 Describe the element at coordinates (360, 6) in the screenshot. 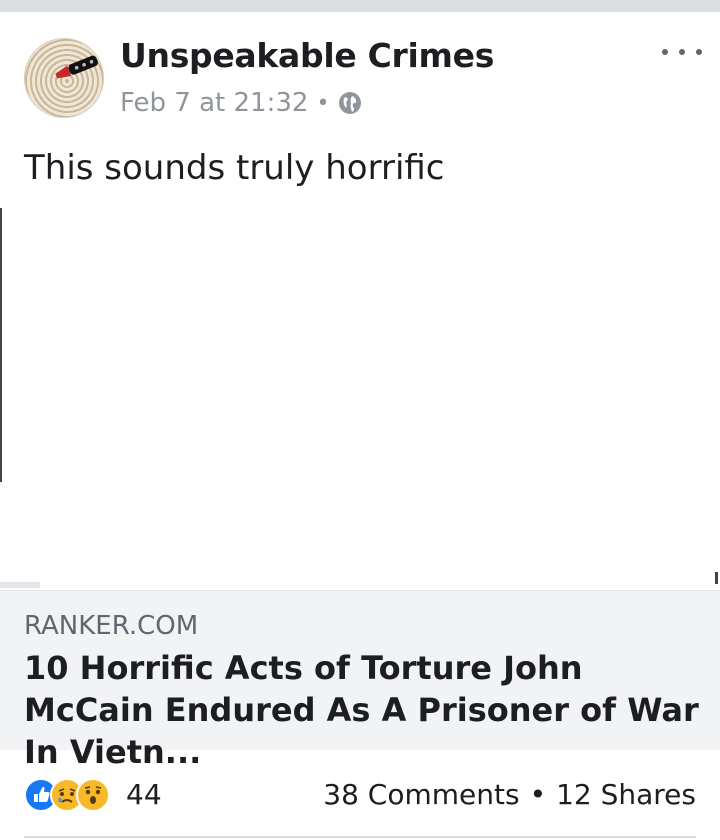

I see `feed-separator` at that location.